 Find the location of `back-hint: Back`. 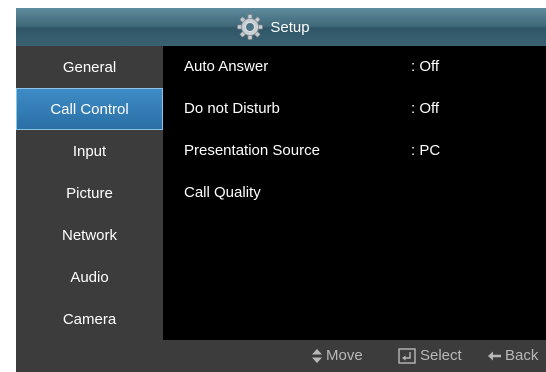

back-hint: Back is located at coordinates (513, 355).